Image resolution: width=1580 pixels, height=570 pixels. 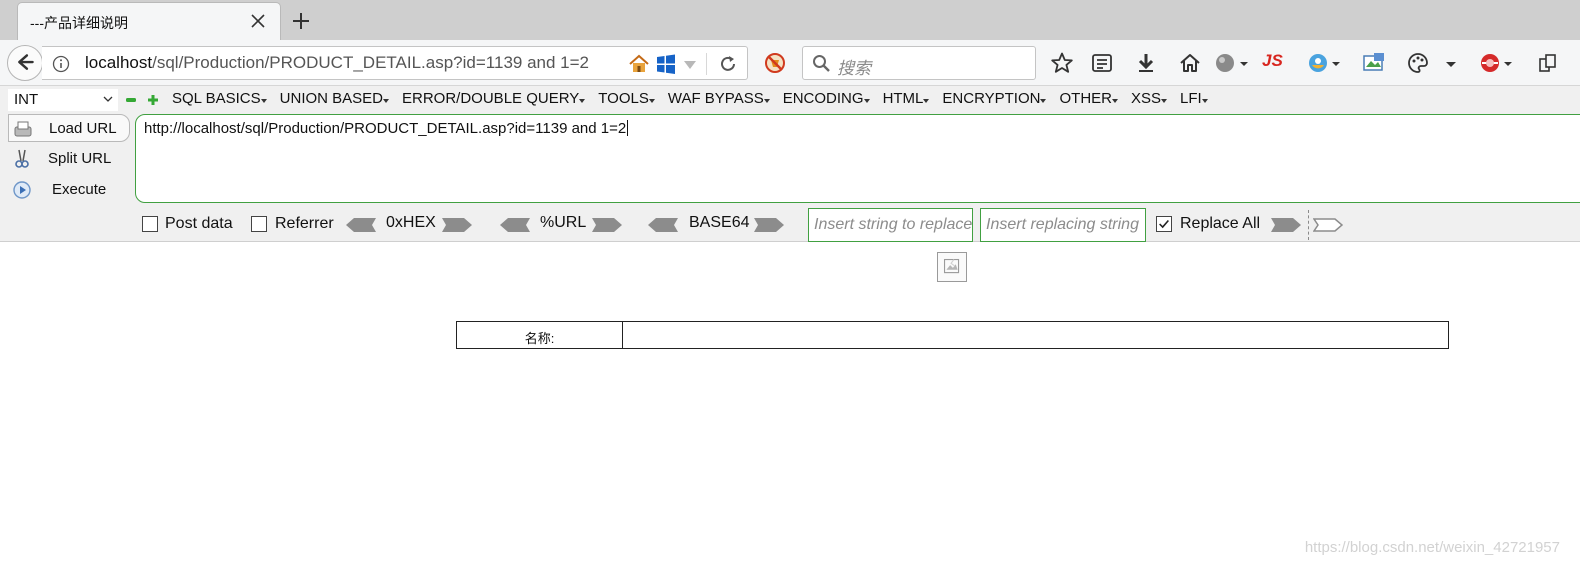 I want to click on product-detail-table: 名称:, so click(x=952, y=335).